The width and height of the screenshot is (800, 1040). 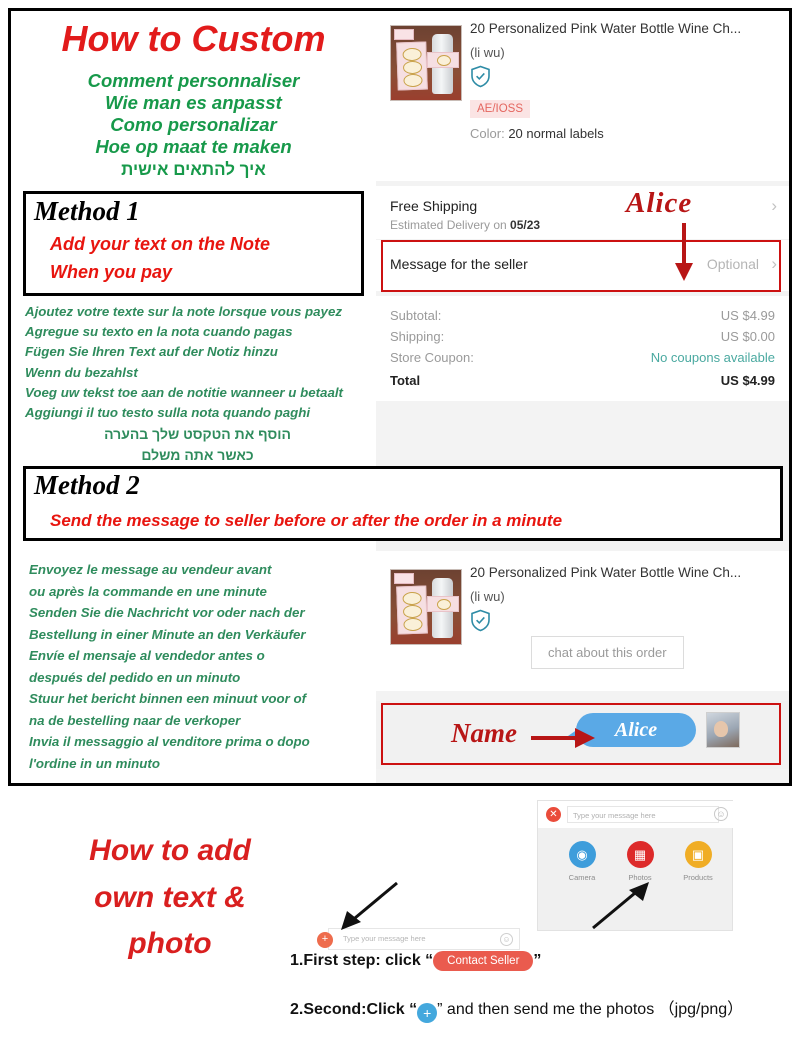 I want to click on message-optional-text: Optional, so click(x=732, y=264).